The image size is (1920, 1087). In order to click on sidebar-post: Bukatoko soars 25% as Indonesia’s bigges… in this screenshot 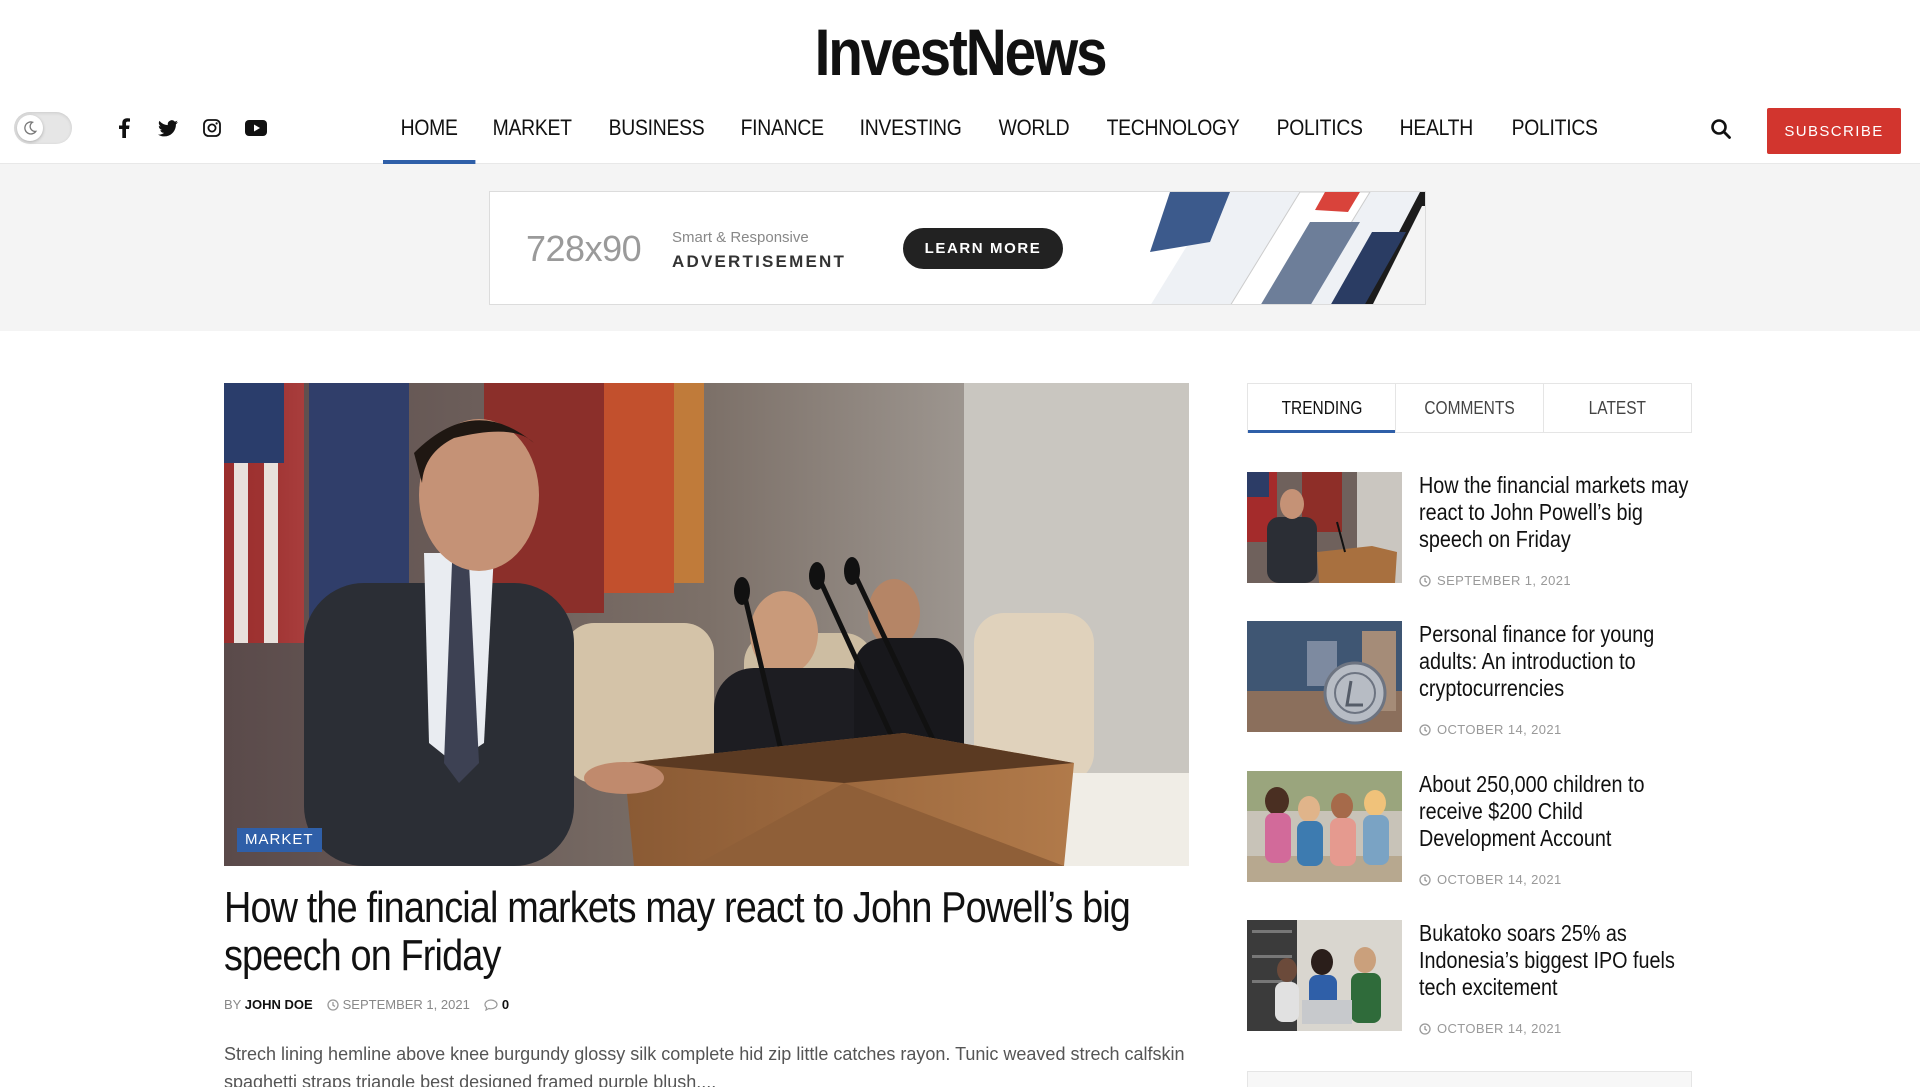, I will do `click(1469, 978)`.